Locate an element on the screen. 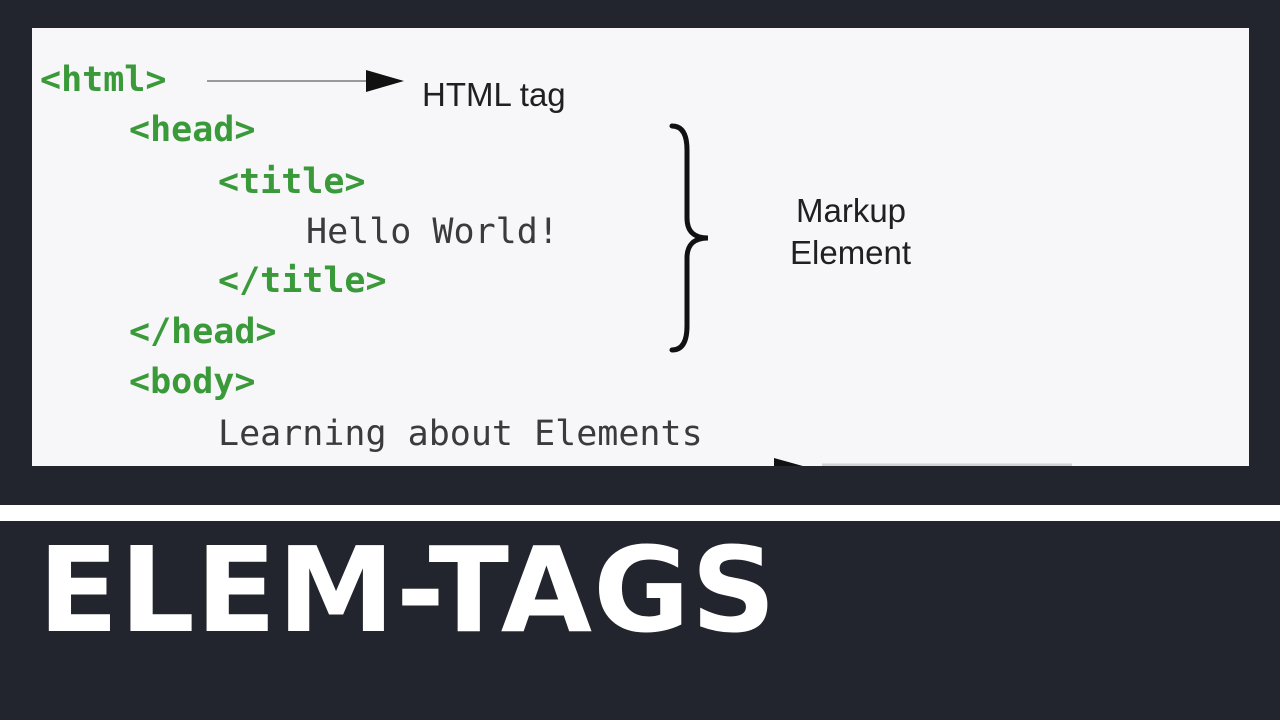  arrow-head-icon is located at coordinates (385, 81).